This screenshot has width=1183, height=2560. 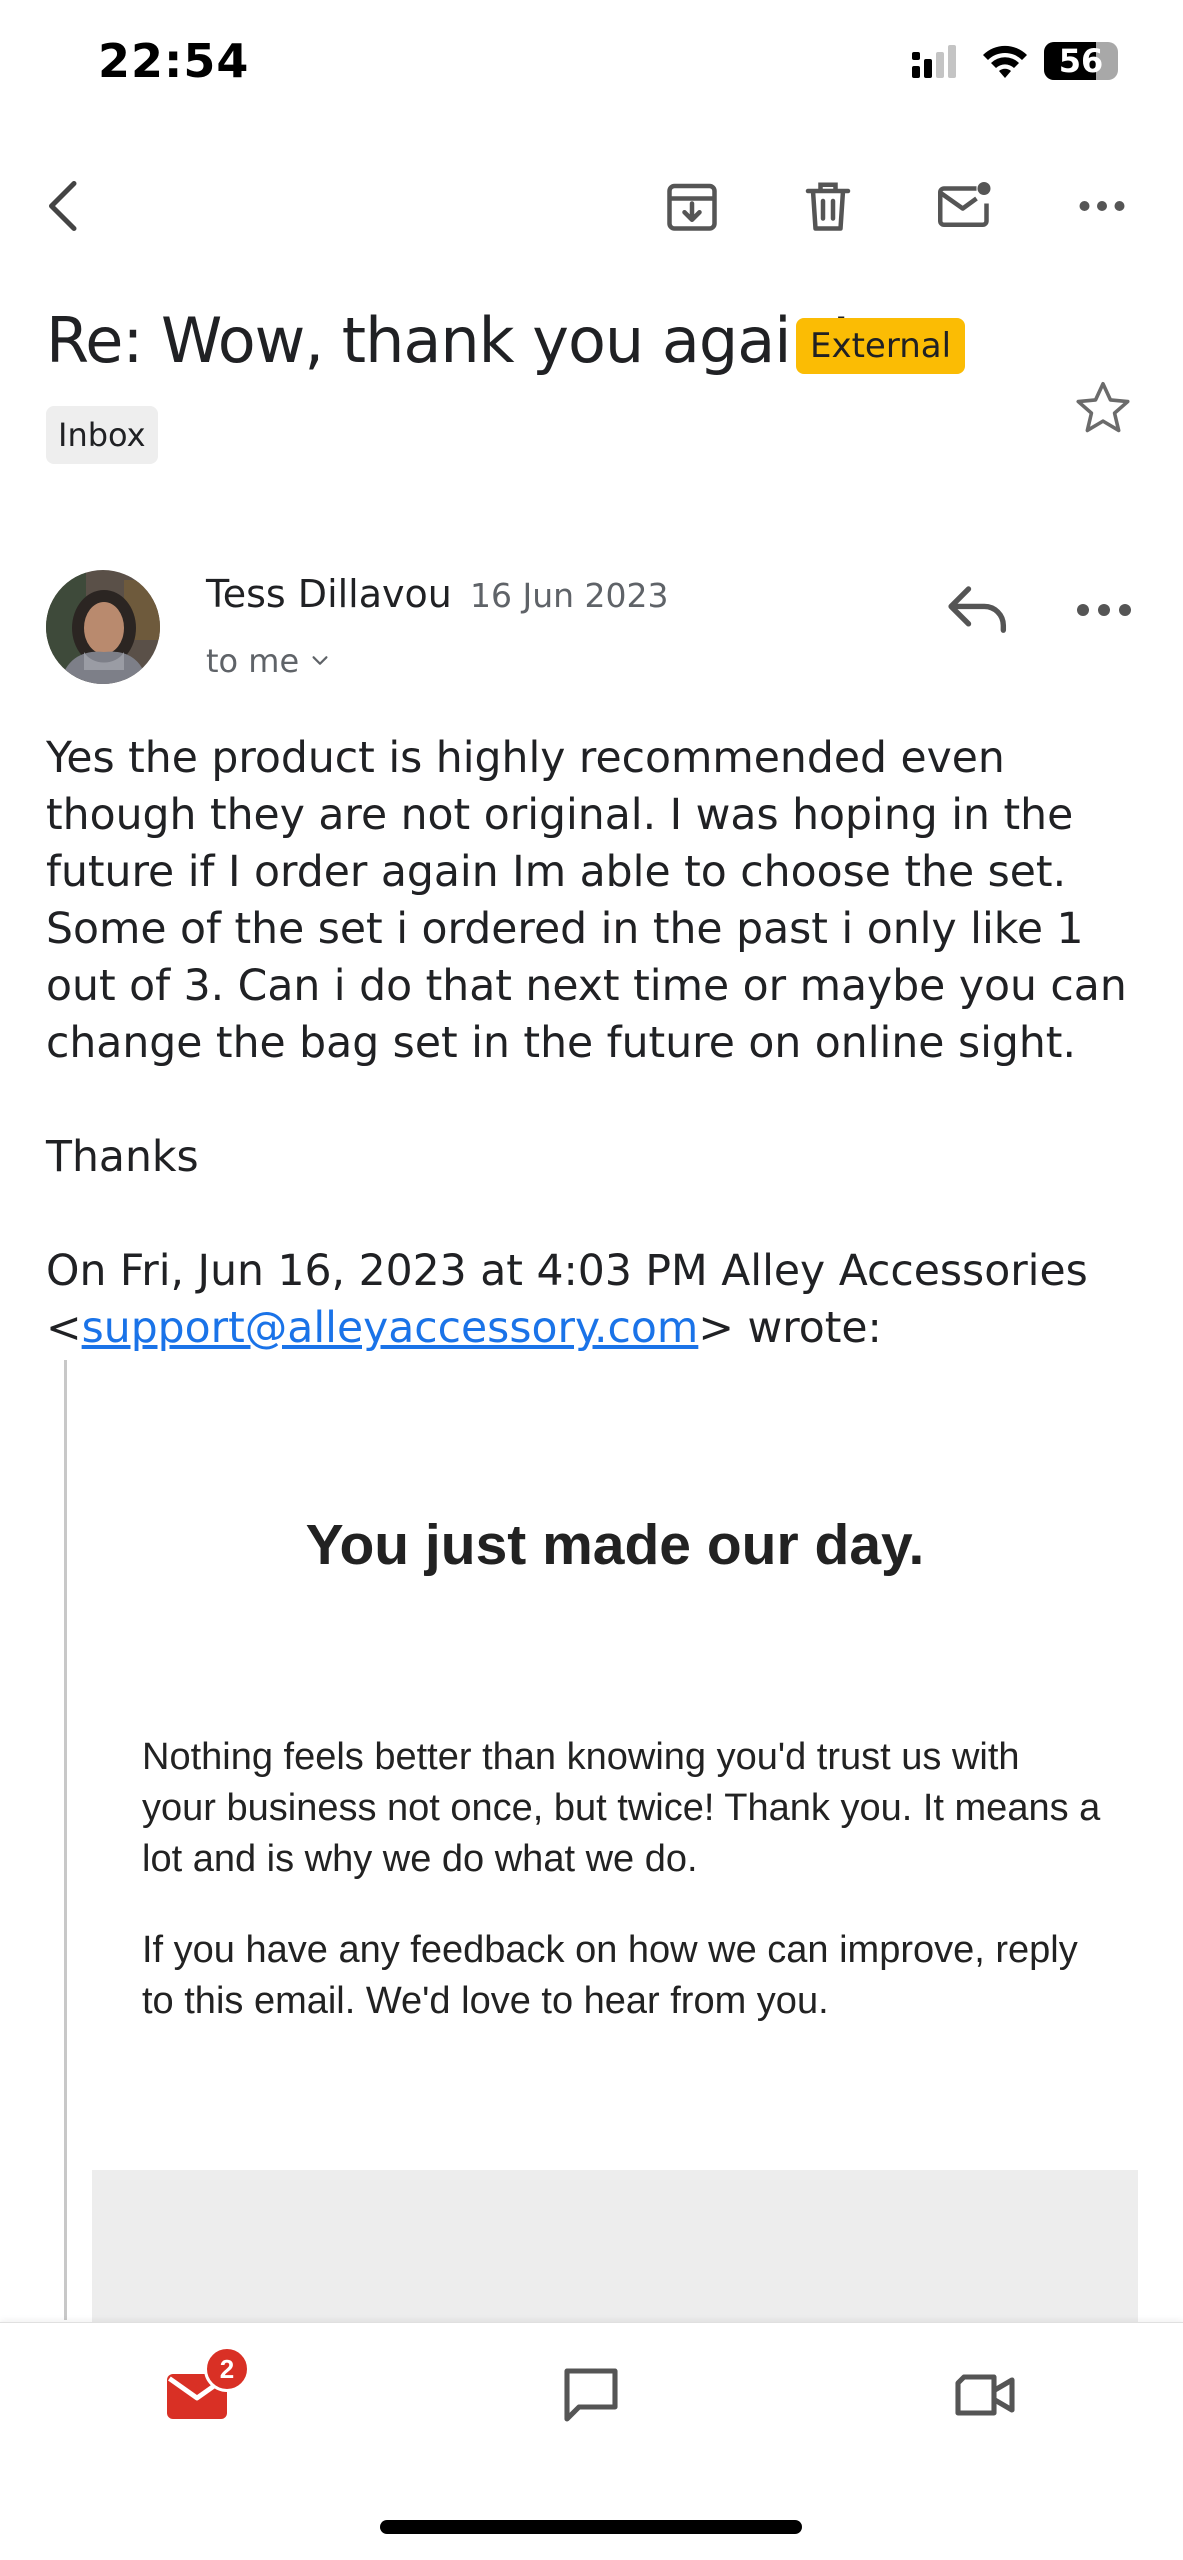 What do you see at coordinates (450, 340) in the screenshot?
I see `email-subject: Re: Wow, thank you again!` at bounding box center [450, 340].